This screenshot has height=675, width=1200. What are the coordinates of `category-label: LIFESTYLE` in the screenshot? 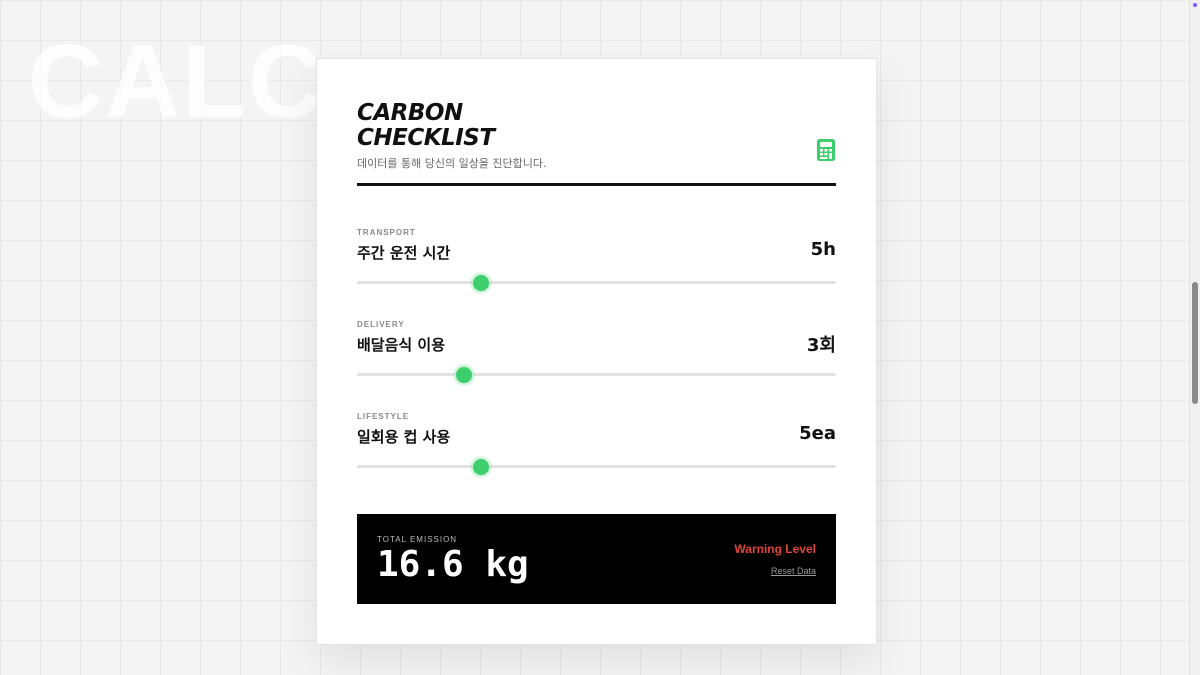 It's located at (383, 416).